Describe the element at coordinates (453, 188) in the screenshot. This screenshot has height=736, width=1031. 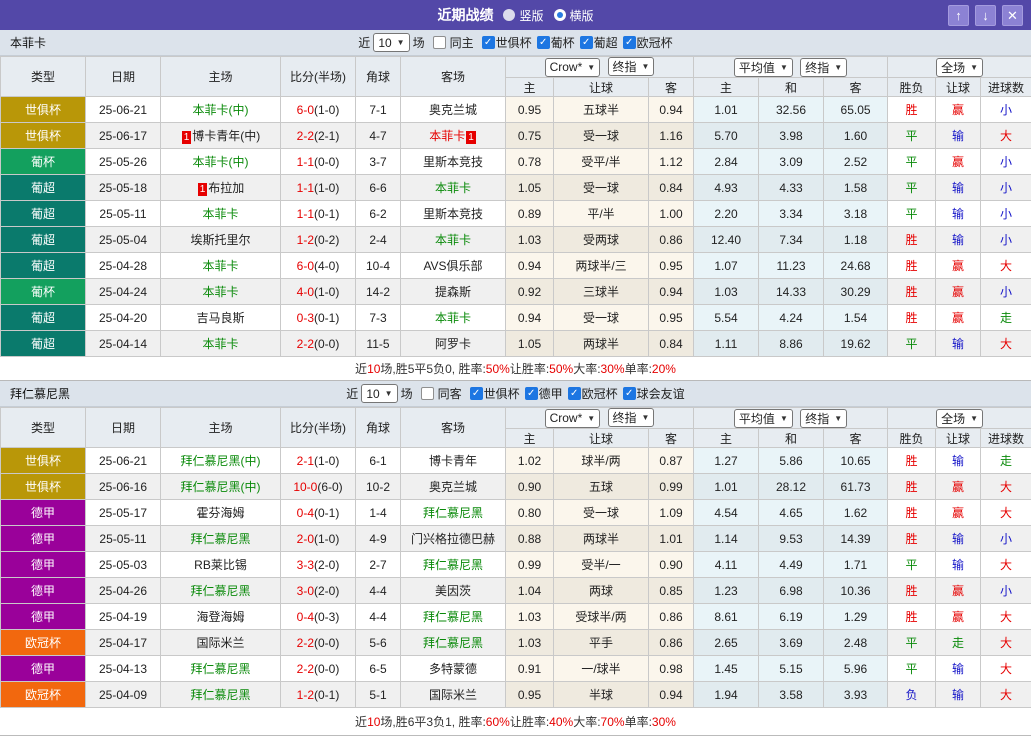
I see `away-team: 本菲卡` at that location.